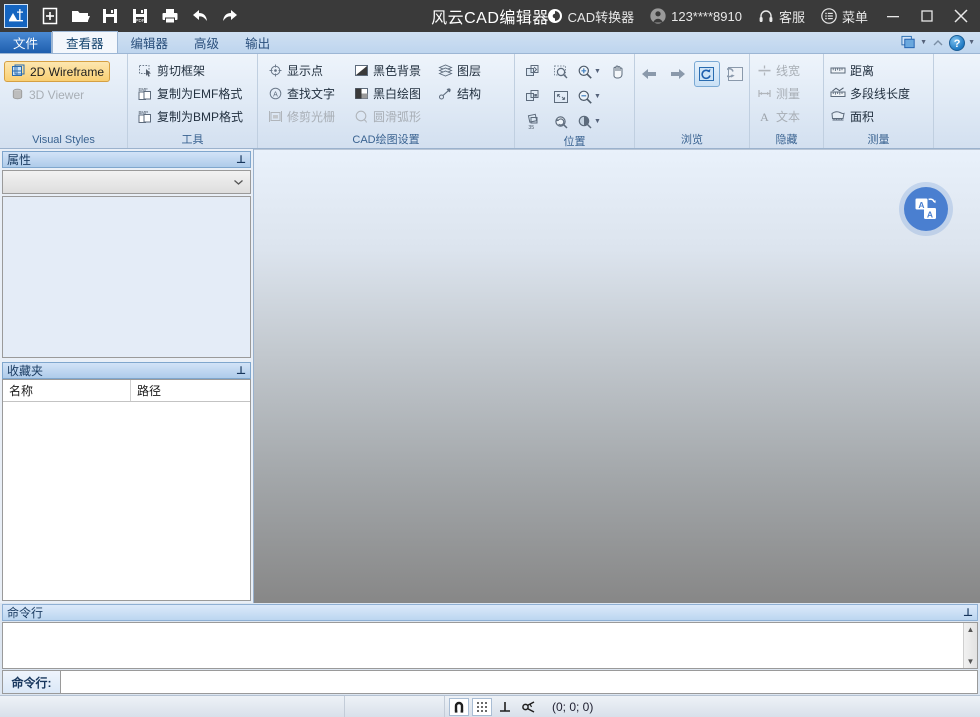 The height and width of the screenshot is (717, 980). What do you see at coordinates (862, 71) in the screenshot?
I see `ribbon-item-label: 距离` at bounding box center [862, 71].